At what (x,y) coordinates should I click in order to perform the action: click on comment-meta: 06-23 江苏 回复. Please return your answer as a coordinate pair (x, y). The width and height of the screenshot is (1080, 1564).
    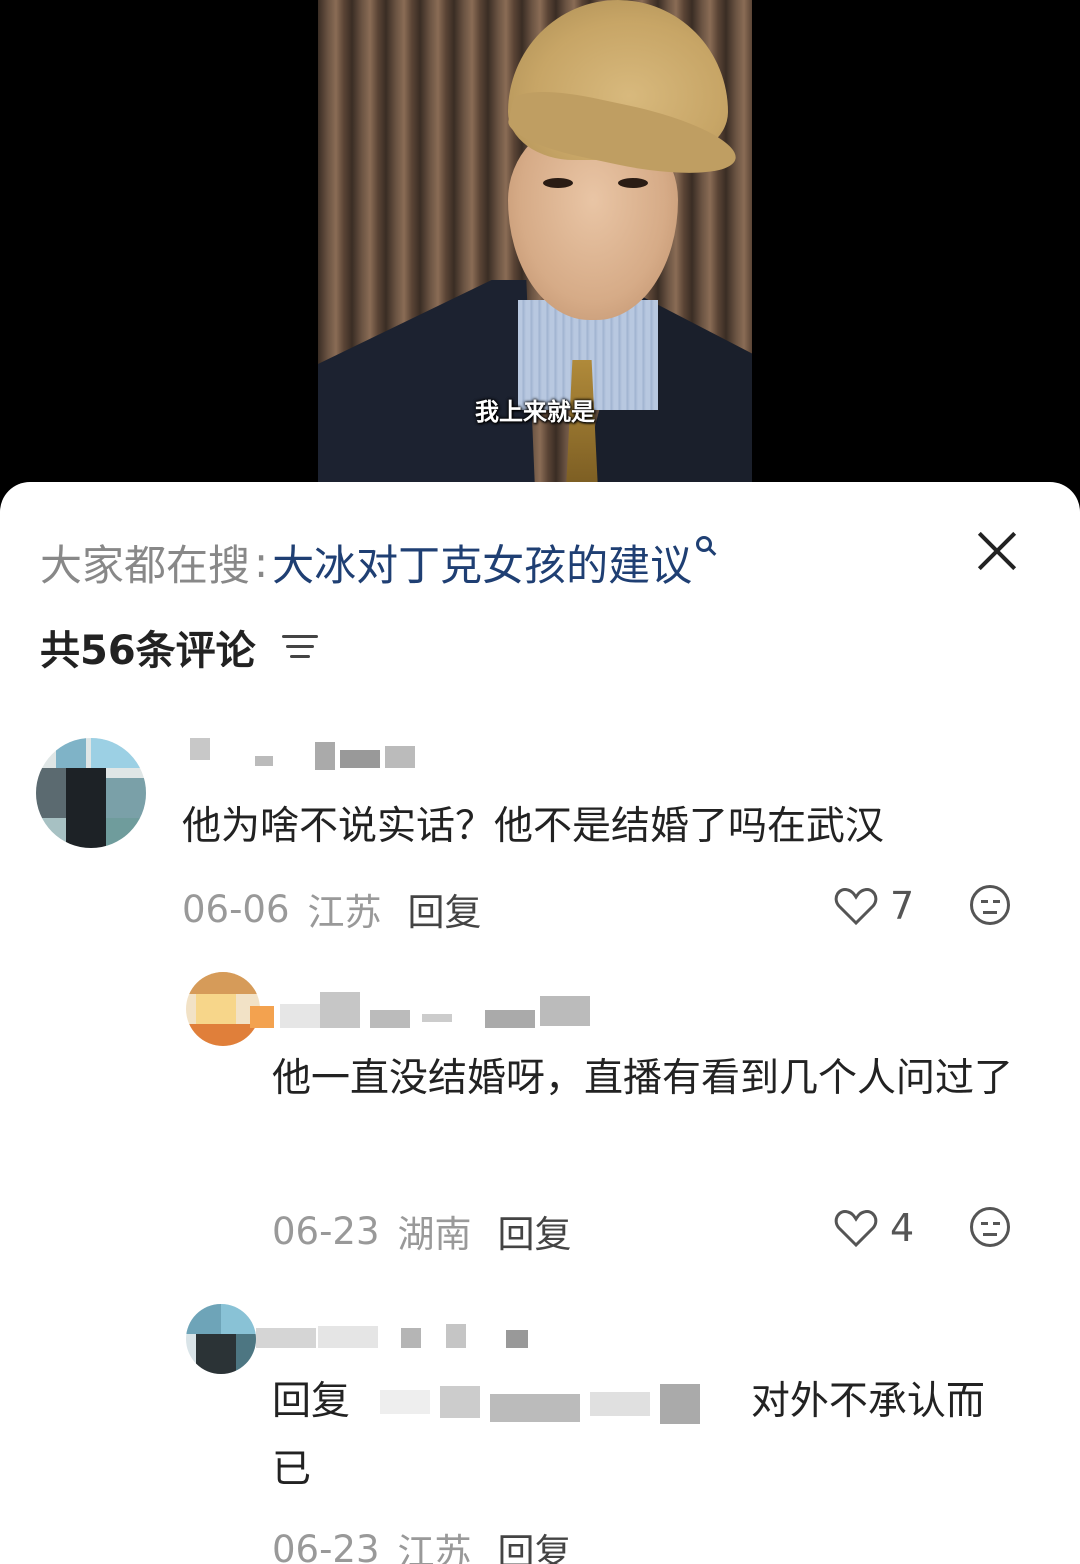
    Looking at the image, I should click on (422, 1543).